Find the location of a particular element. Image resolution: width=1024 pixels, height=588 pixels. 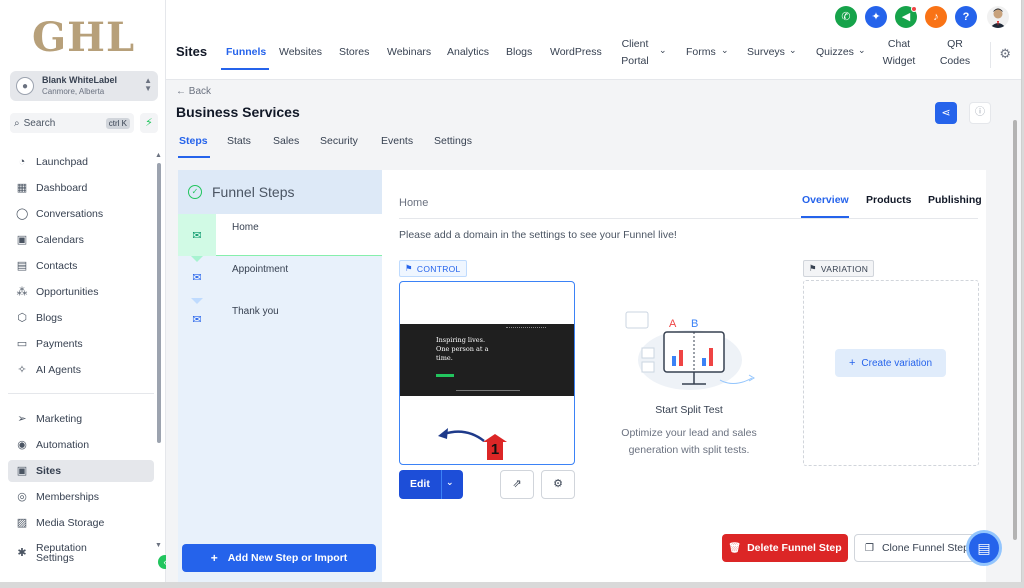

tab-forms: Forms is located at coordinates (701, 52).